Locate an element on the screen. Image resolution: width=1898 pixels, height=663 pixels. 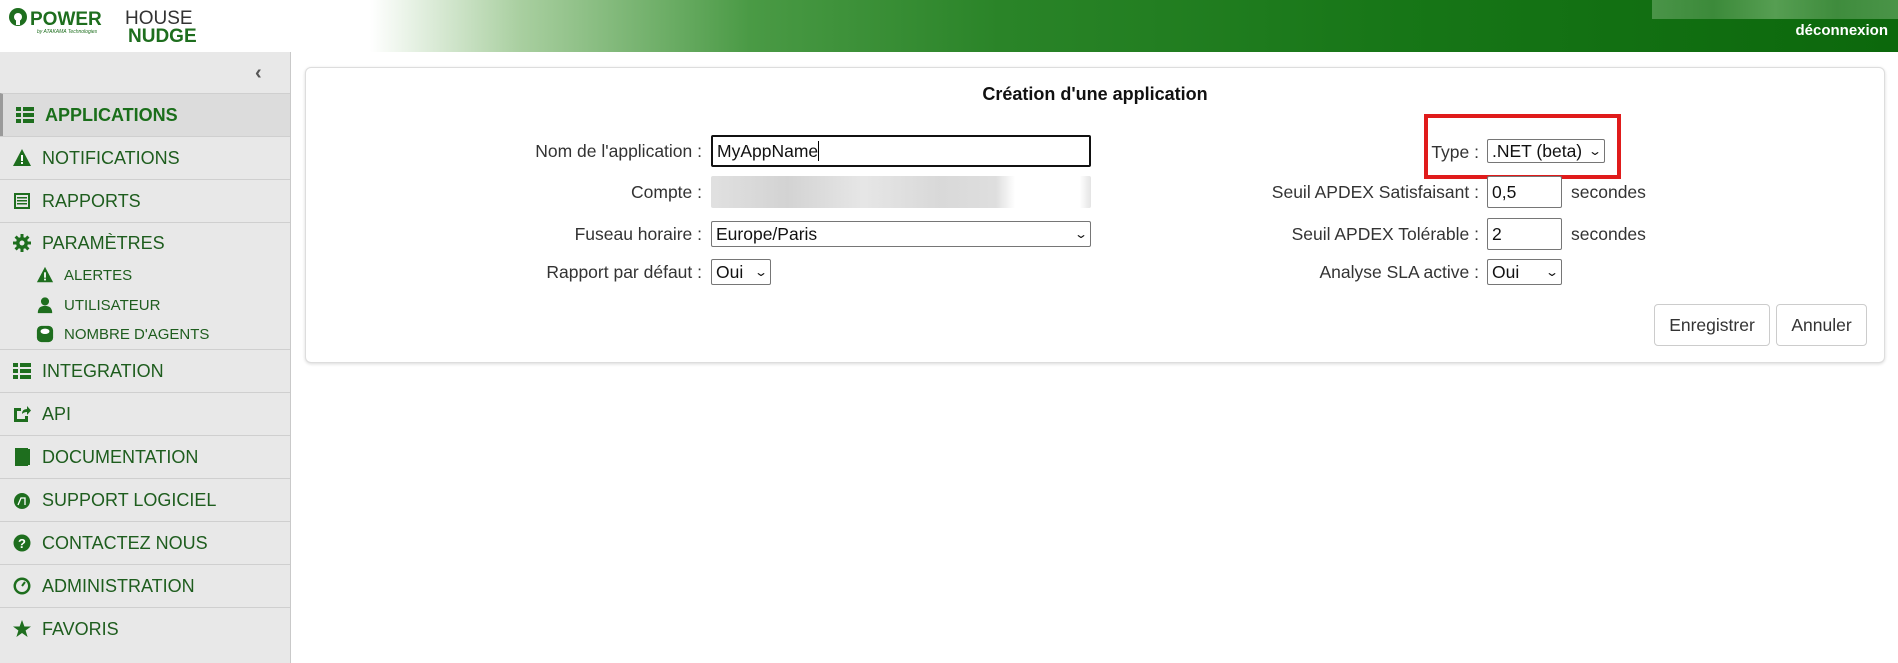
sla-label: Analyse SLA active : is located at coordinates (1399, 272).